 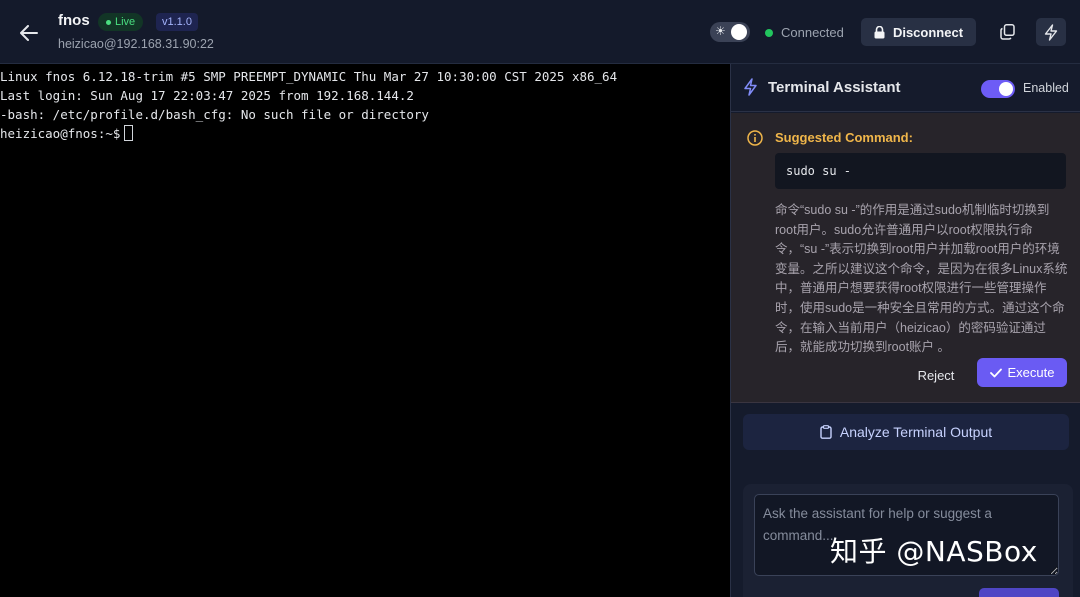 I want to click on disconnect-button: Disconnect, so click(x=918, y=32).